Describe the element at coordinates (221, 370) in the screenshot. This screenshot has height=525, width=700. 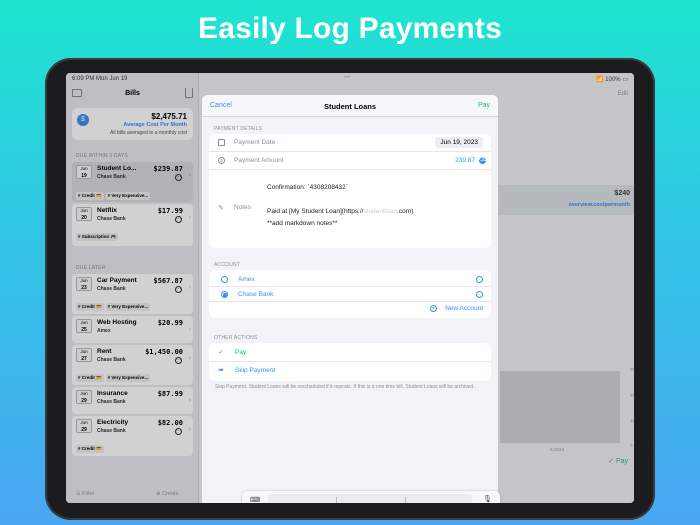
I see `skip-forward-icon: ➠` at that location.